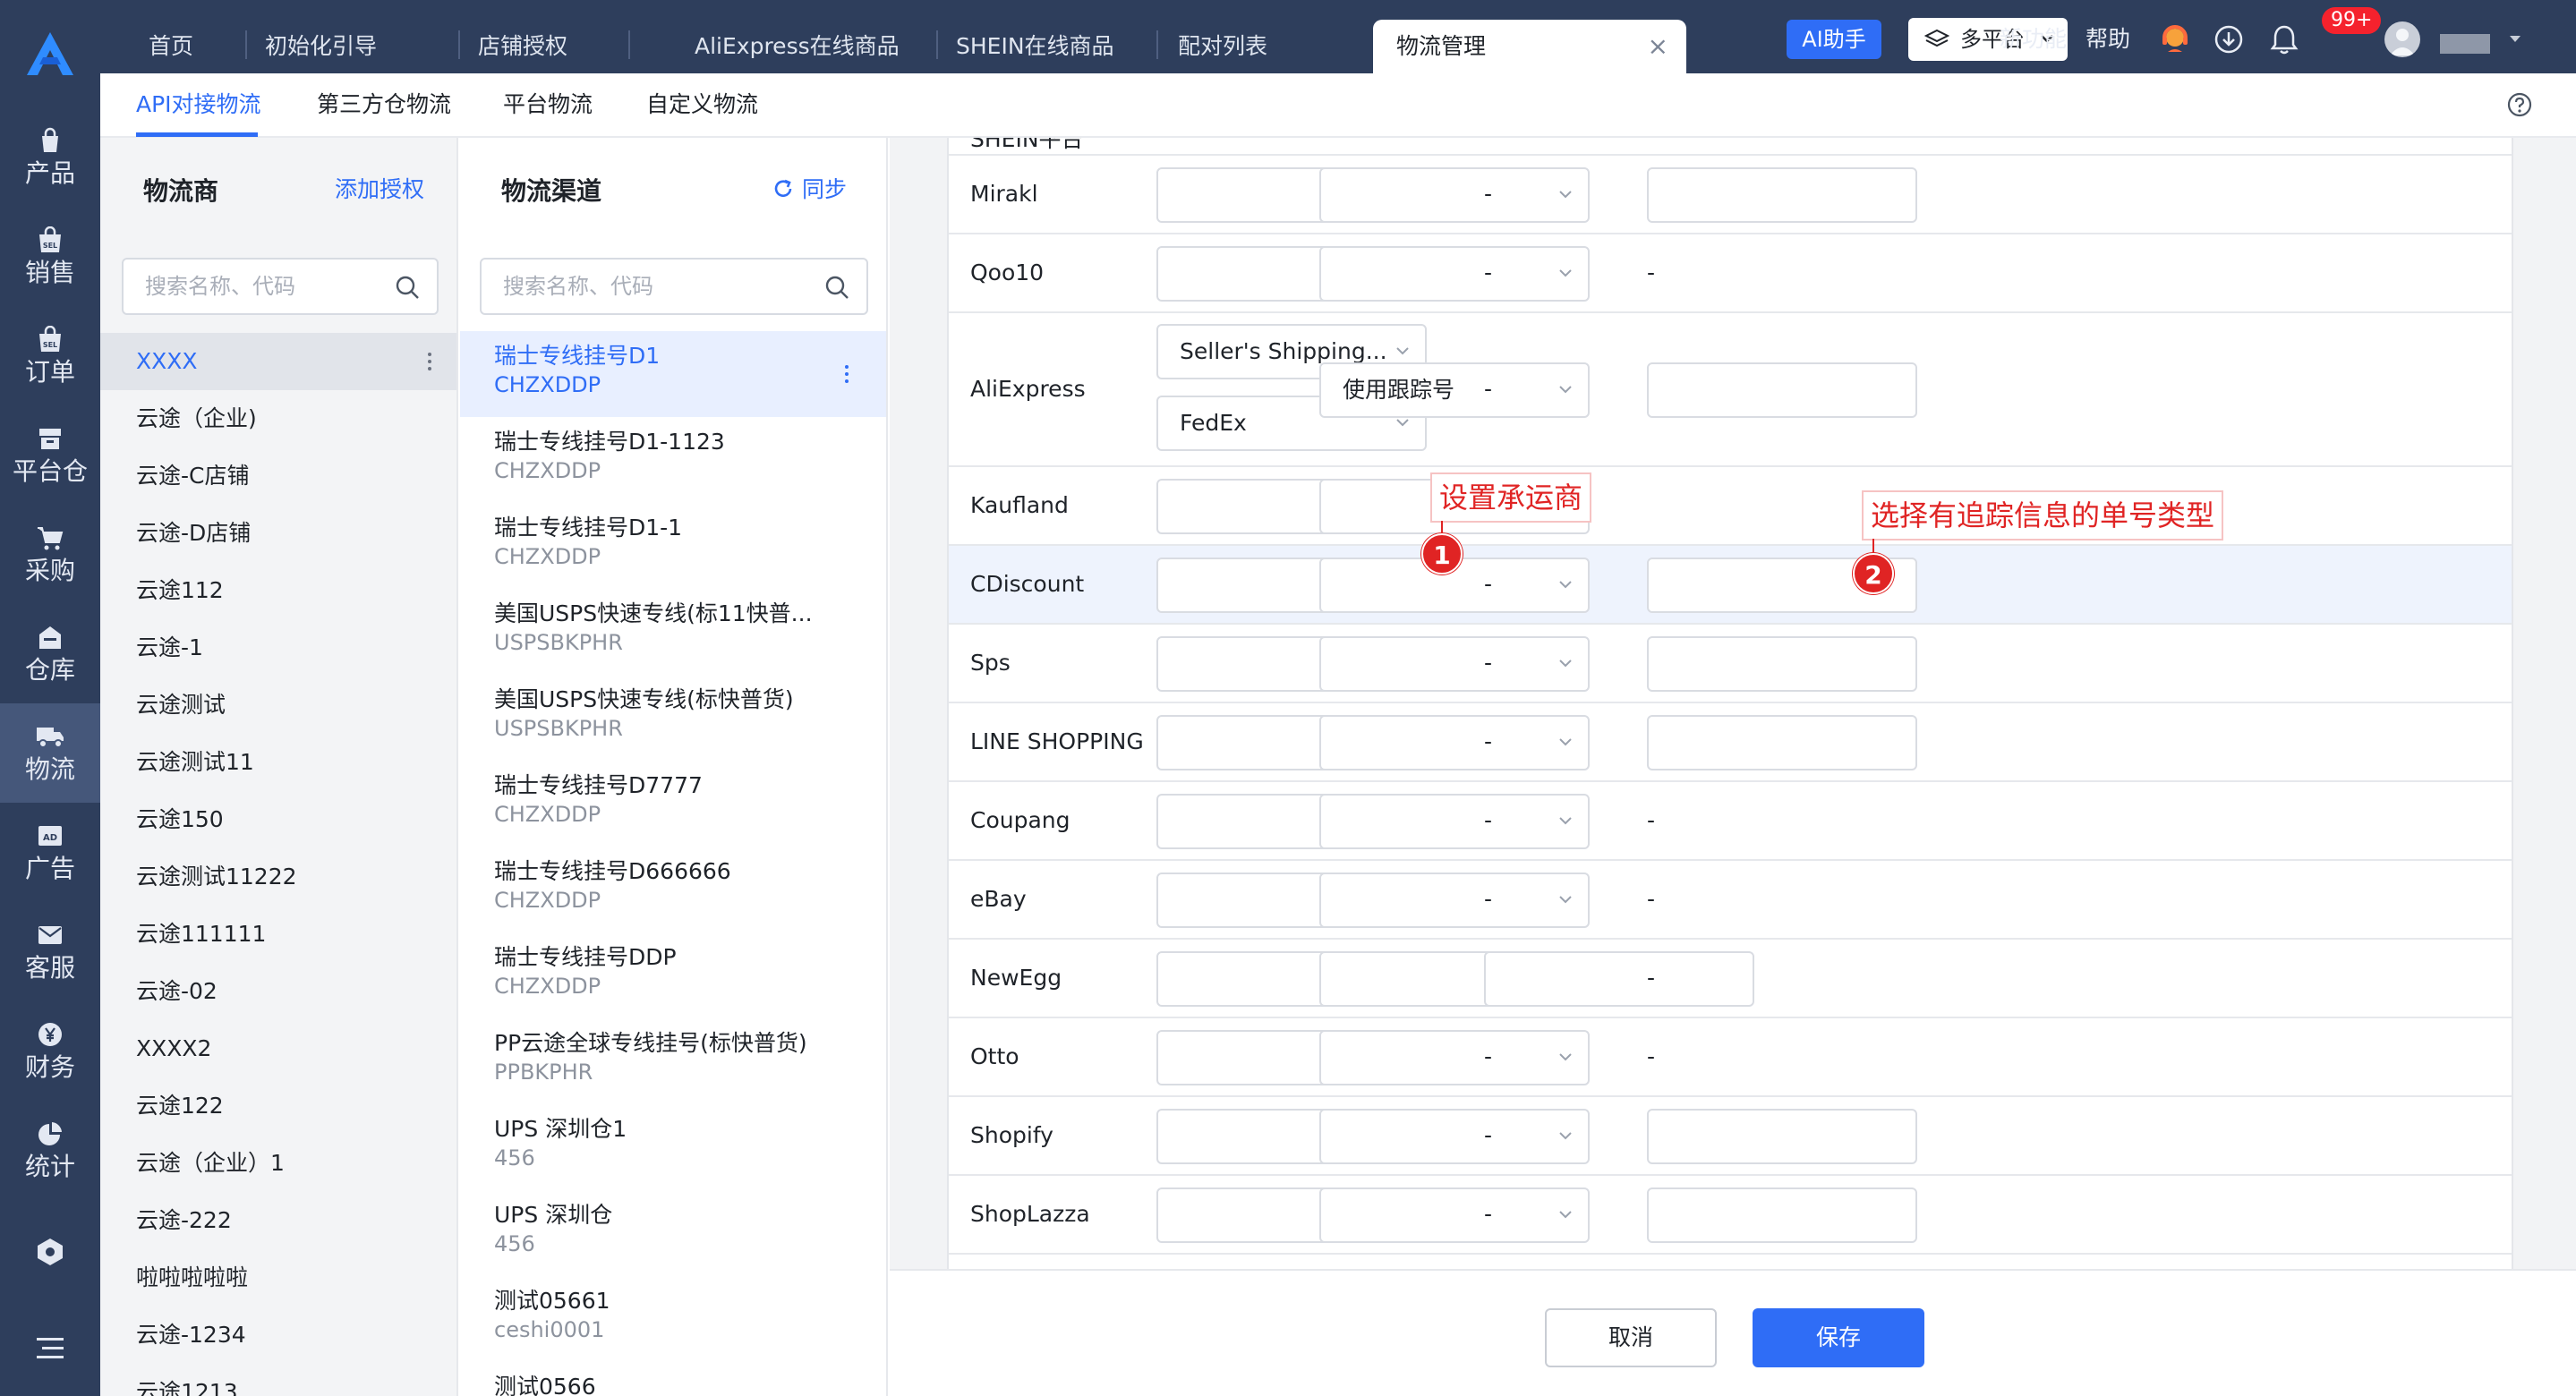  Describe the element at coordinates (278, 533) in the screenshot. I see `carrier-item: 云途-D店铺` at that location.